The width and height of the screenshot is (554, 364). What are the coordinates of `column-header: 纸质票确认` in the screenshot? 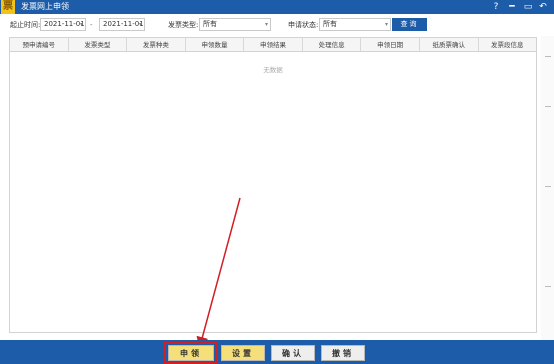 It's located at (449, 44).